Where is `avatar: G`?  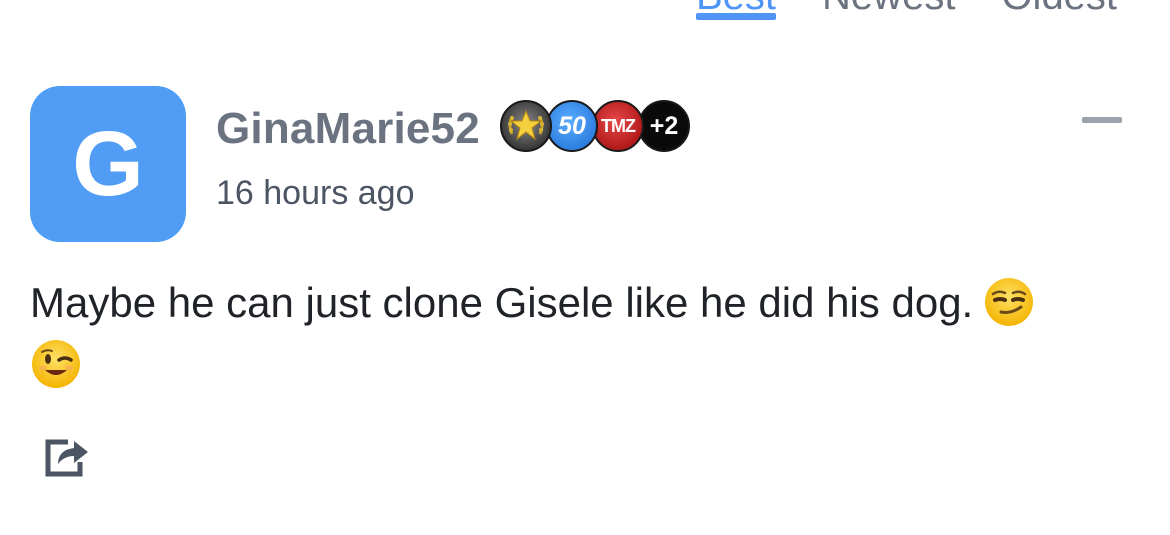
avatar: G is located at coordinates (108, 164).